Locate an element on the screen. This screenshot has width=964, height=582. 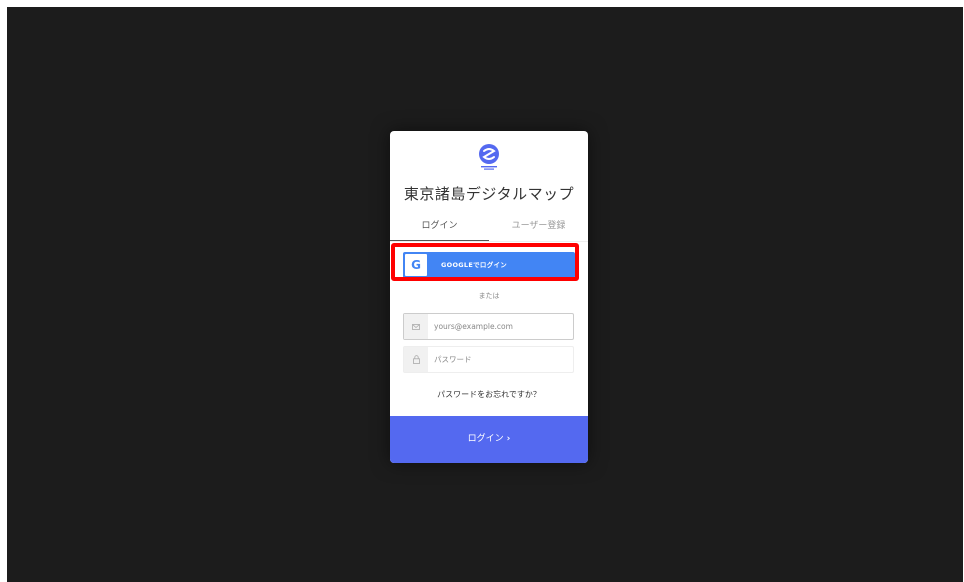
auth-tabs: ログイン ユーザー登録 is located at coordinates (489, 229).